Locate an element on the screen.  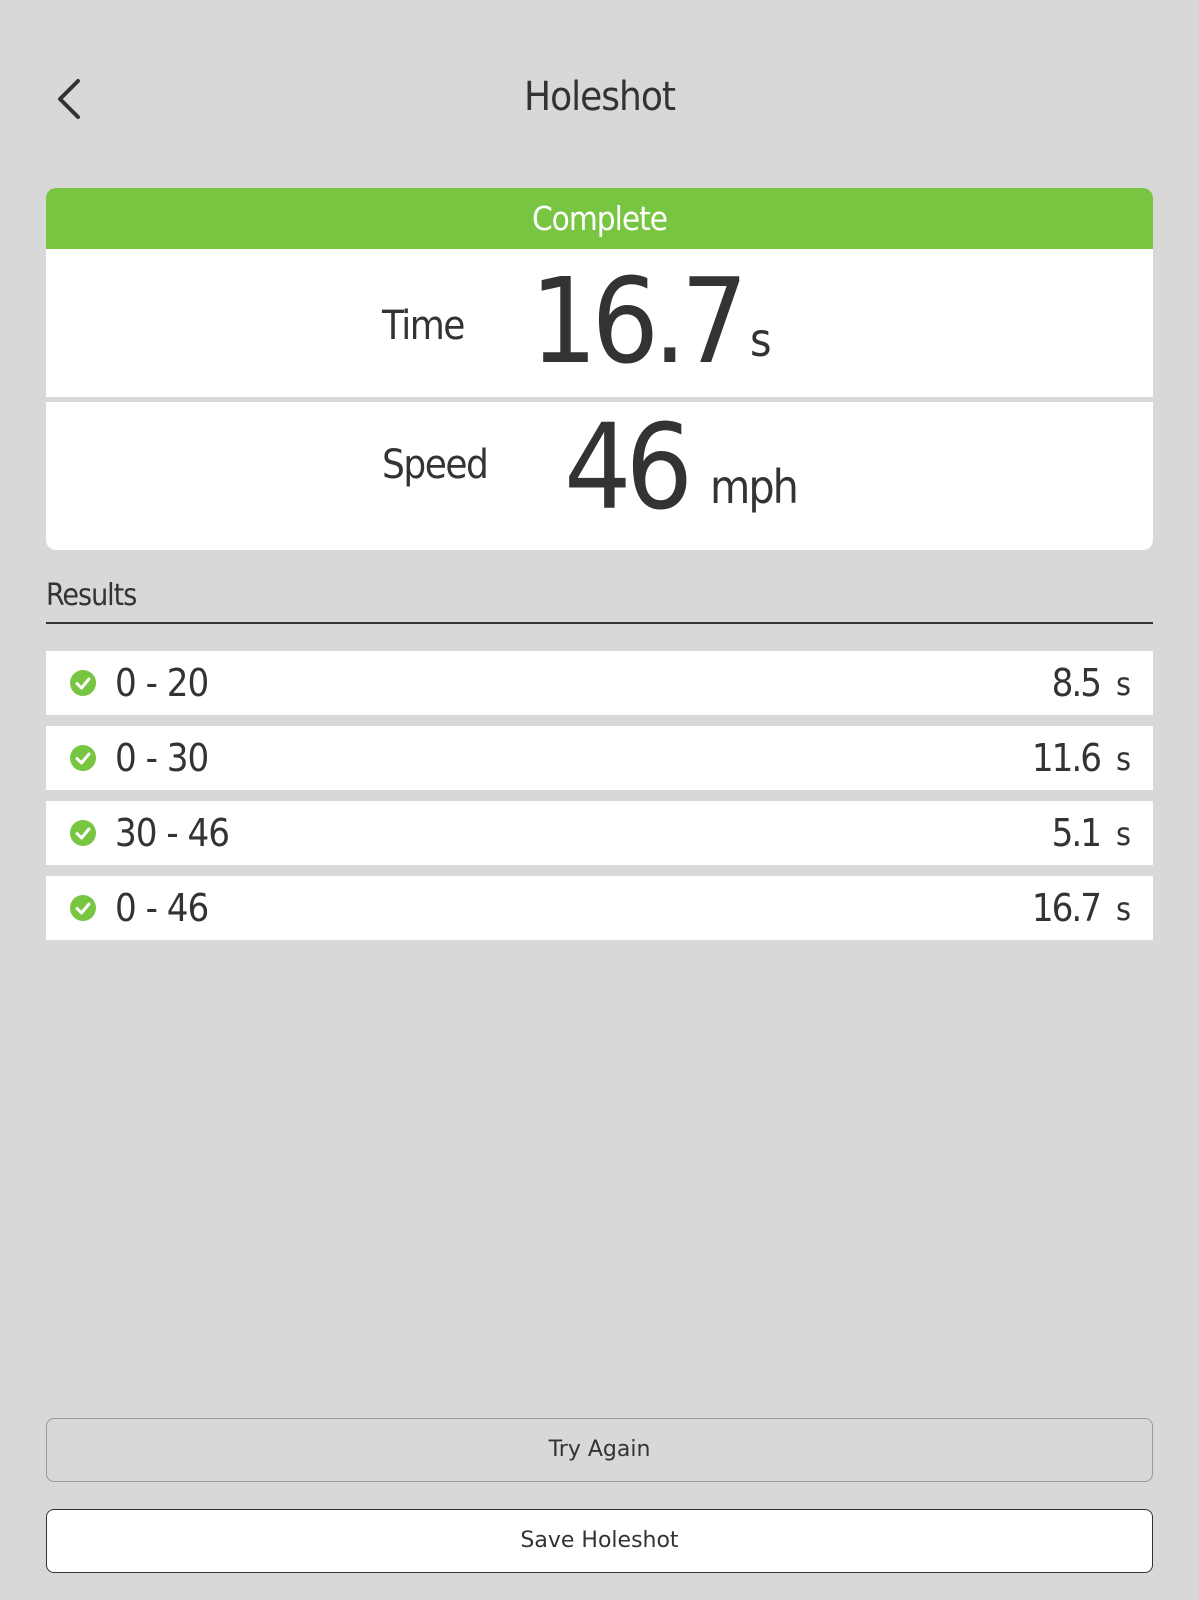
speed-label: Speed is located at coordinates (435, 465).